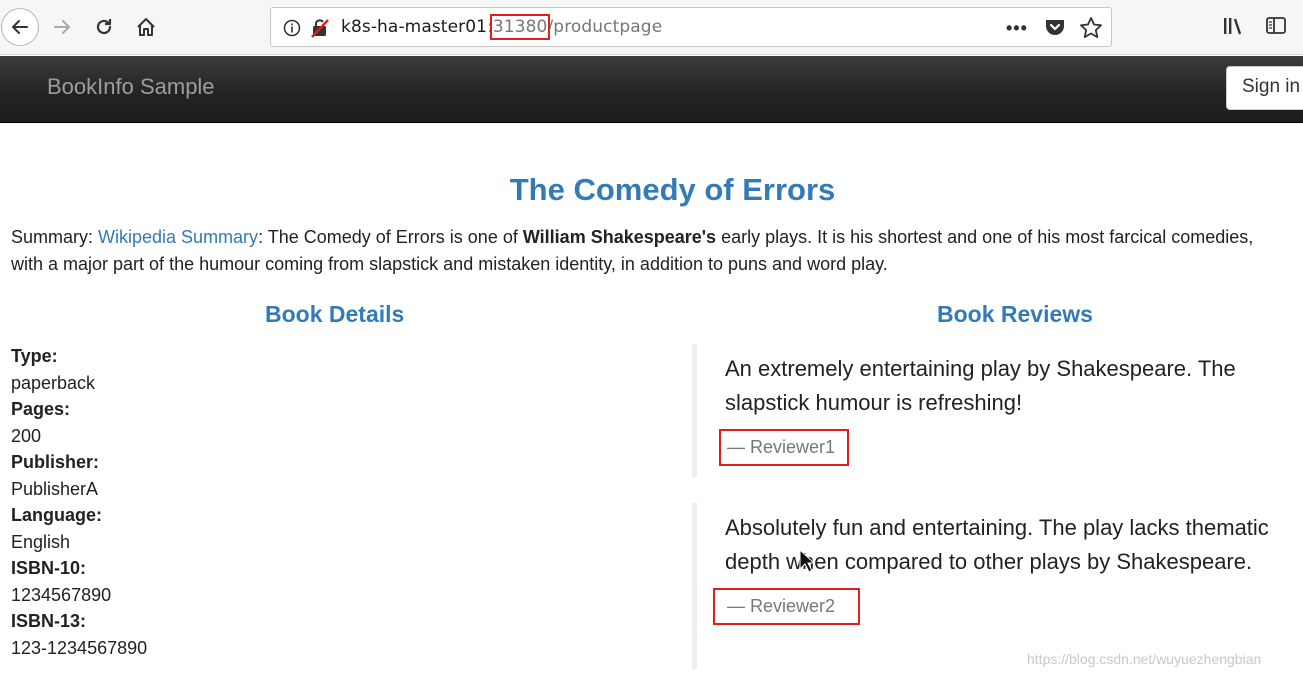 The width and height of the screenshot is (1303, 677). Describe the element at coordinates (57, 515) in the screenshot. I see `detail-label-language: Language:` at that location.